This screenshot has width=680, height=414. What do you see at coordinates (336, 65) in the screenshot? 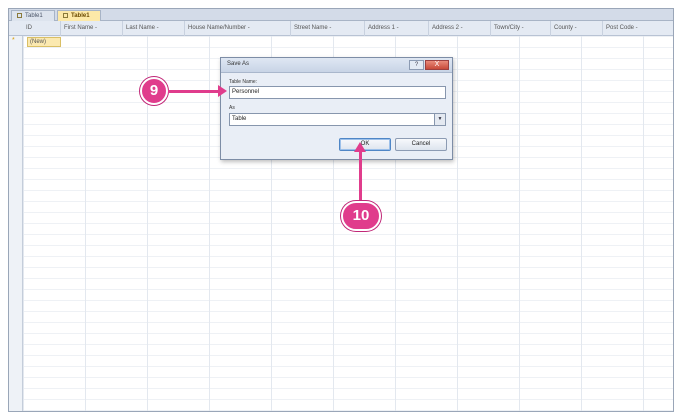
I see `dialog-title-bar: Save As ? X` at bounding box center [336, 65].